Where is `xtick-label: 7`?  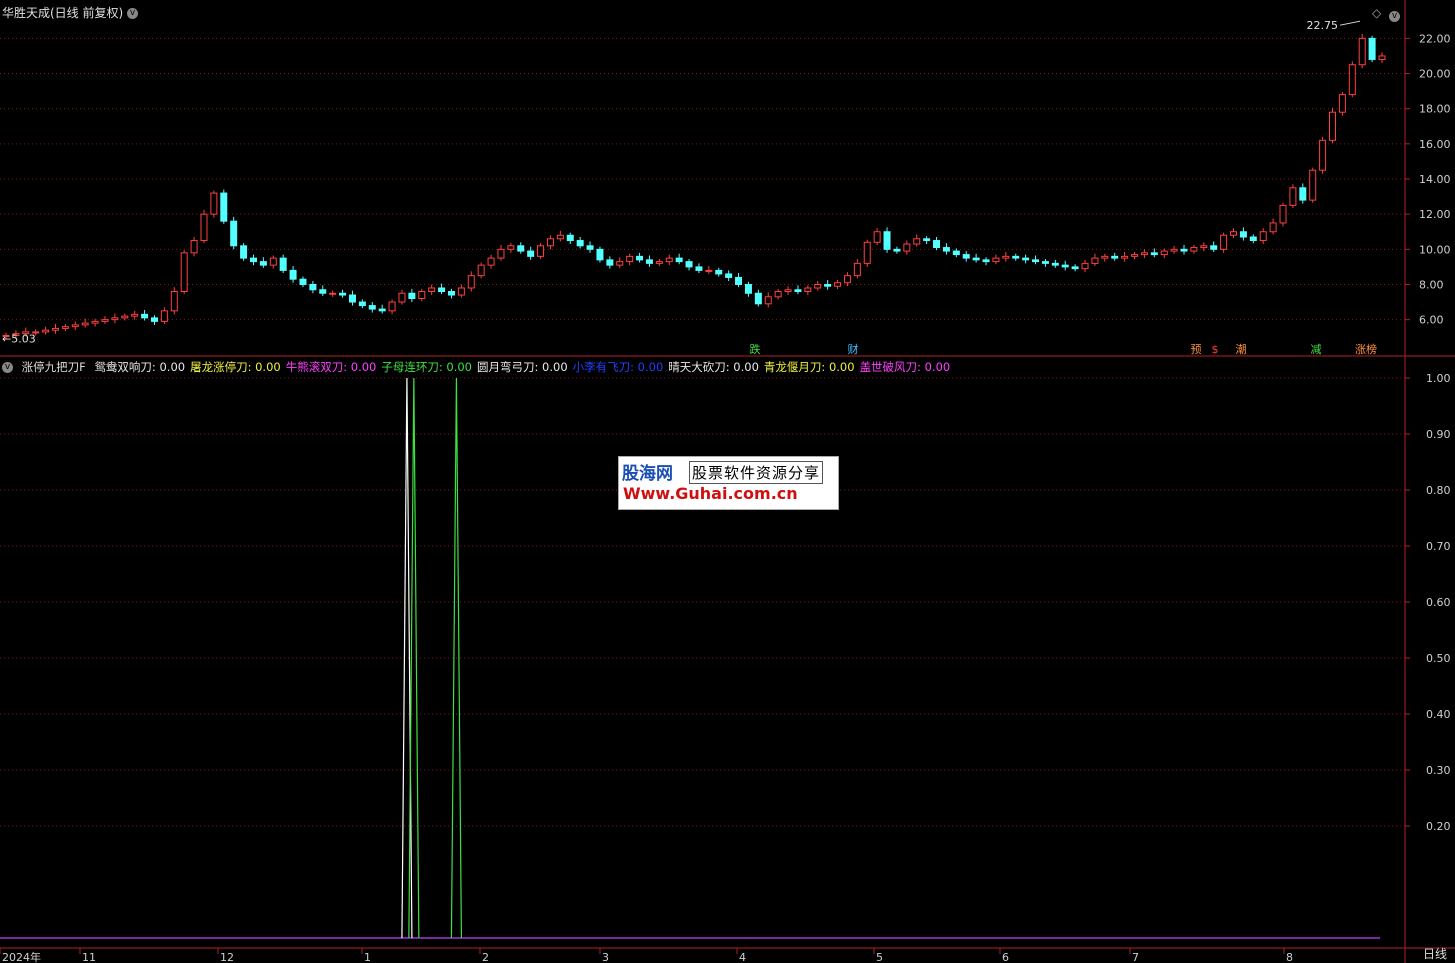
xtick-label: 7 is located at coordinates (1135, 957).